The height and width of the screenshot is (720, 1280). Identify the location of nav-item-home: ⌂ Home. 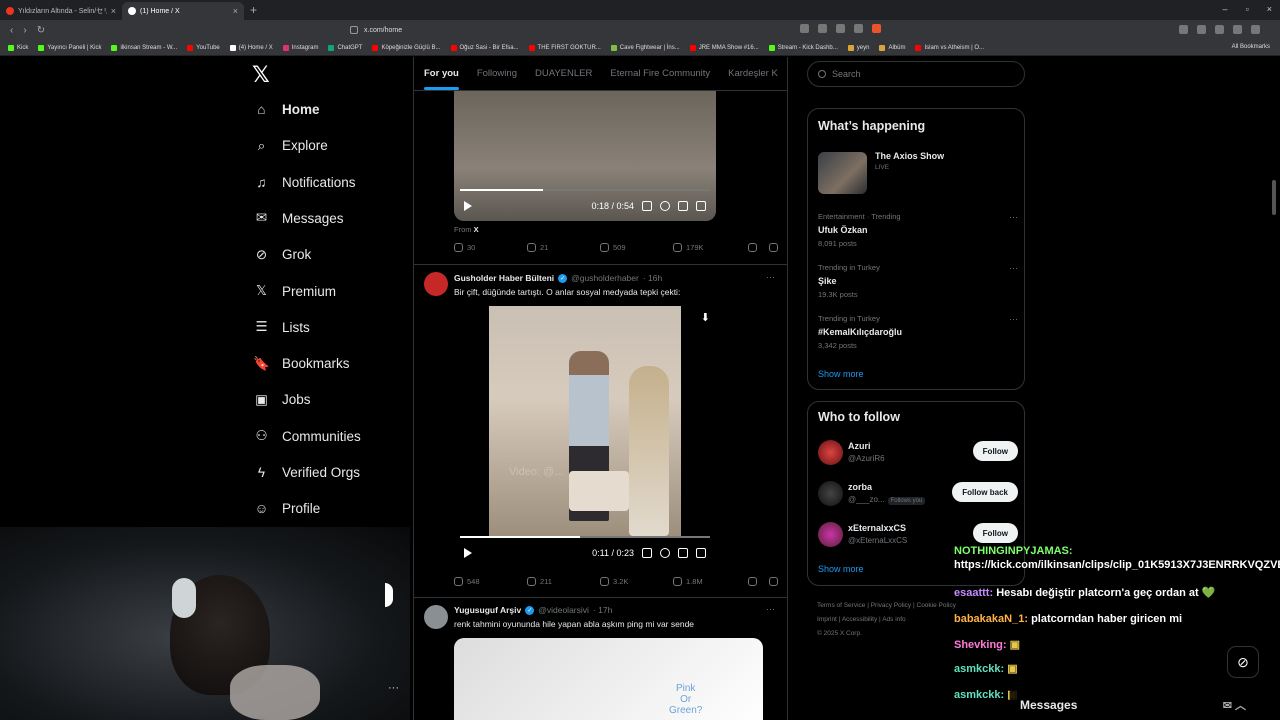
(286, 109).